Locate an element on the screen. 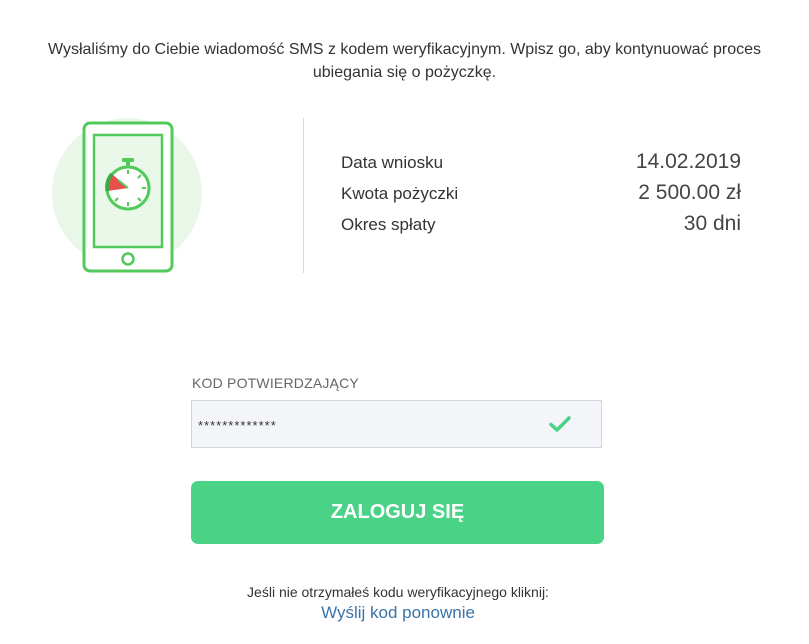  verification-code-field is located at coordinates (396, 424).